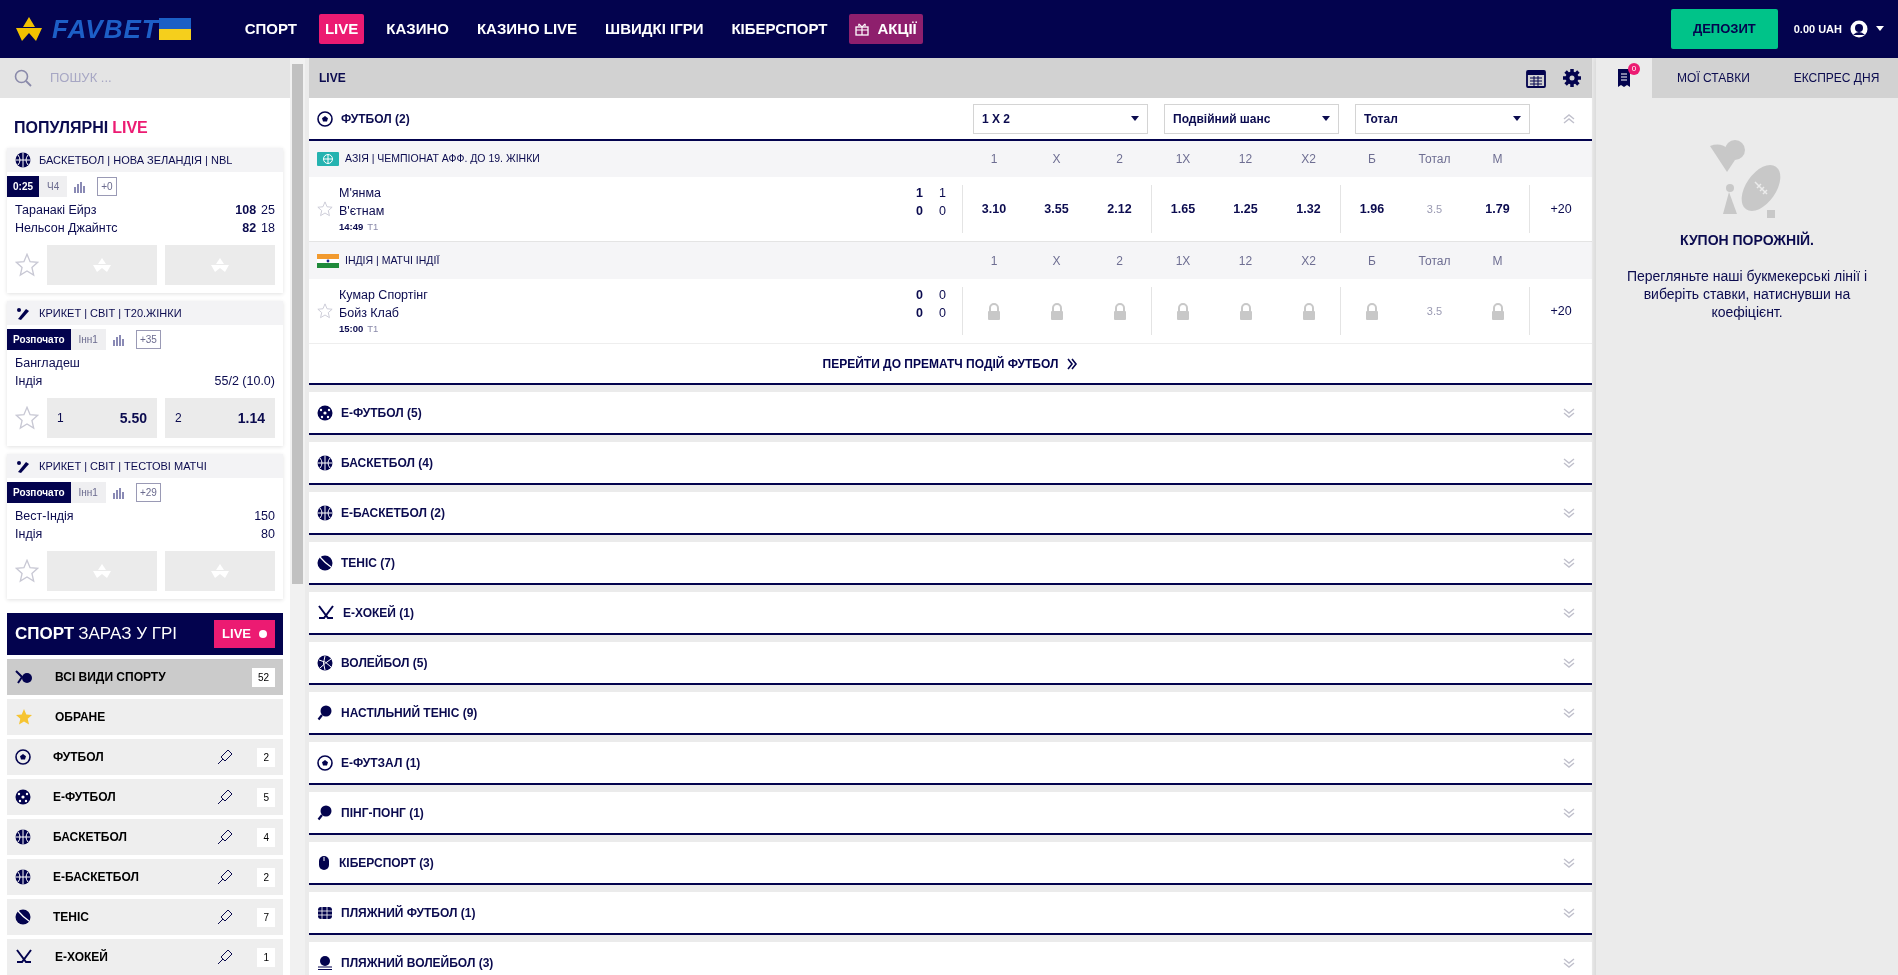 The width and height of the screenshot is (1898, 975). I want to click on nav-link: LIVE, so click(341, 29).